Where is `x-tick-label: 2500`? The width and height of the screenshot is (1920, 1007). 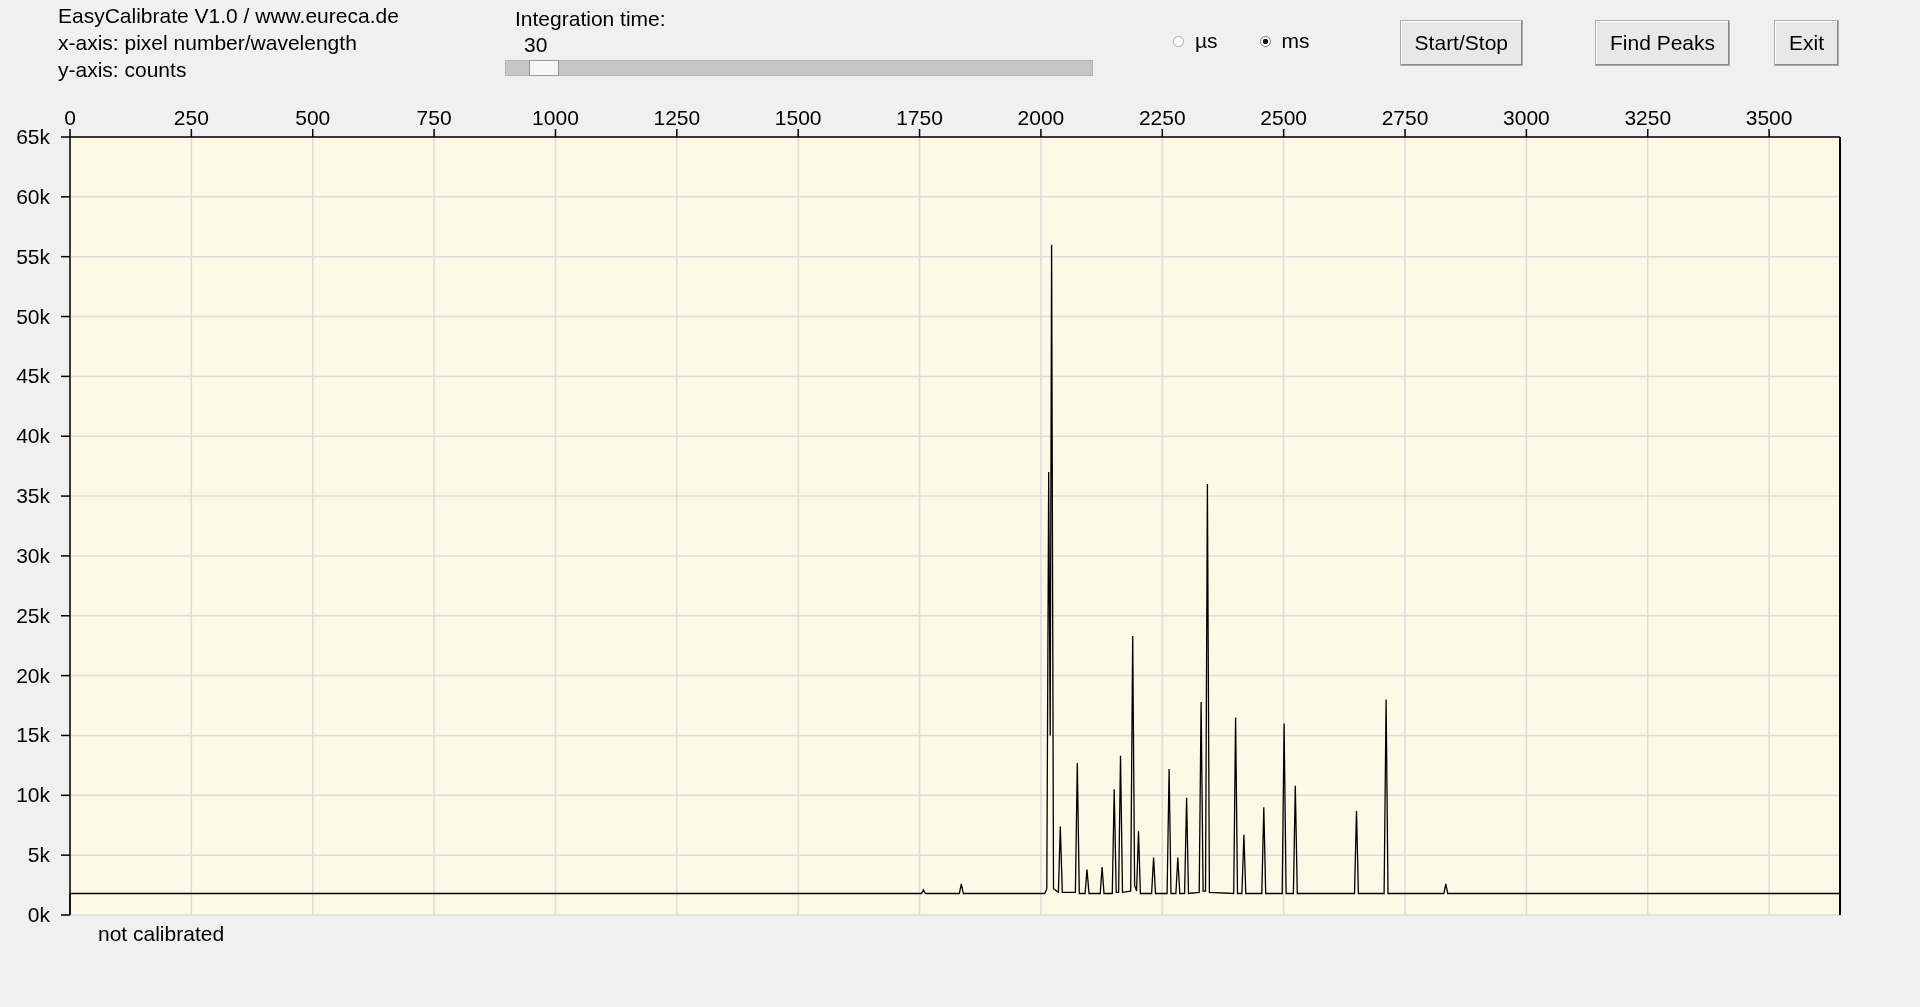
x-tick-label: 2500 is located at coordinates (1283, 117).